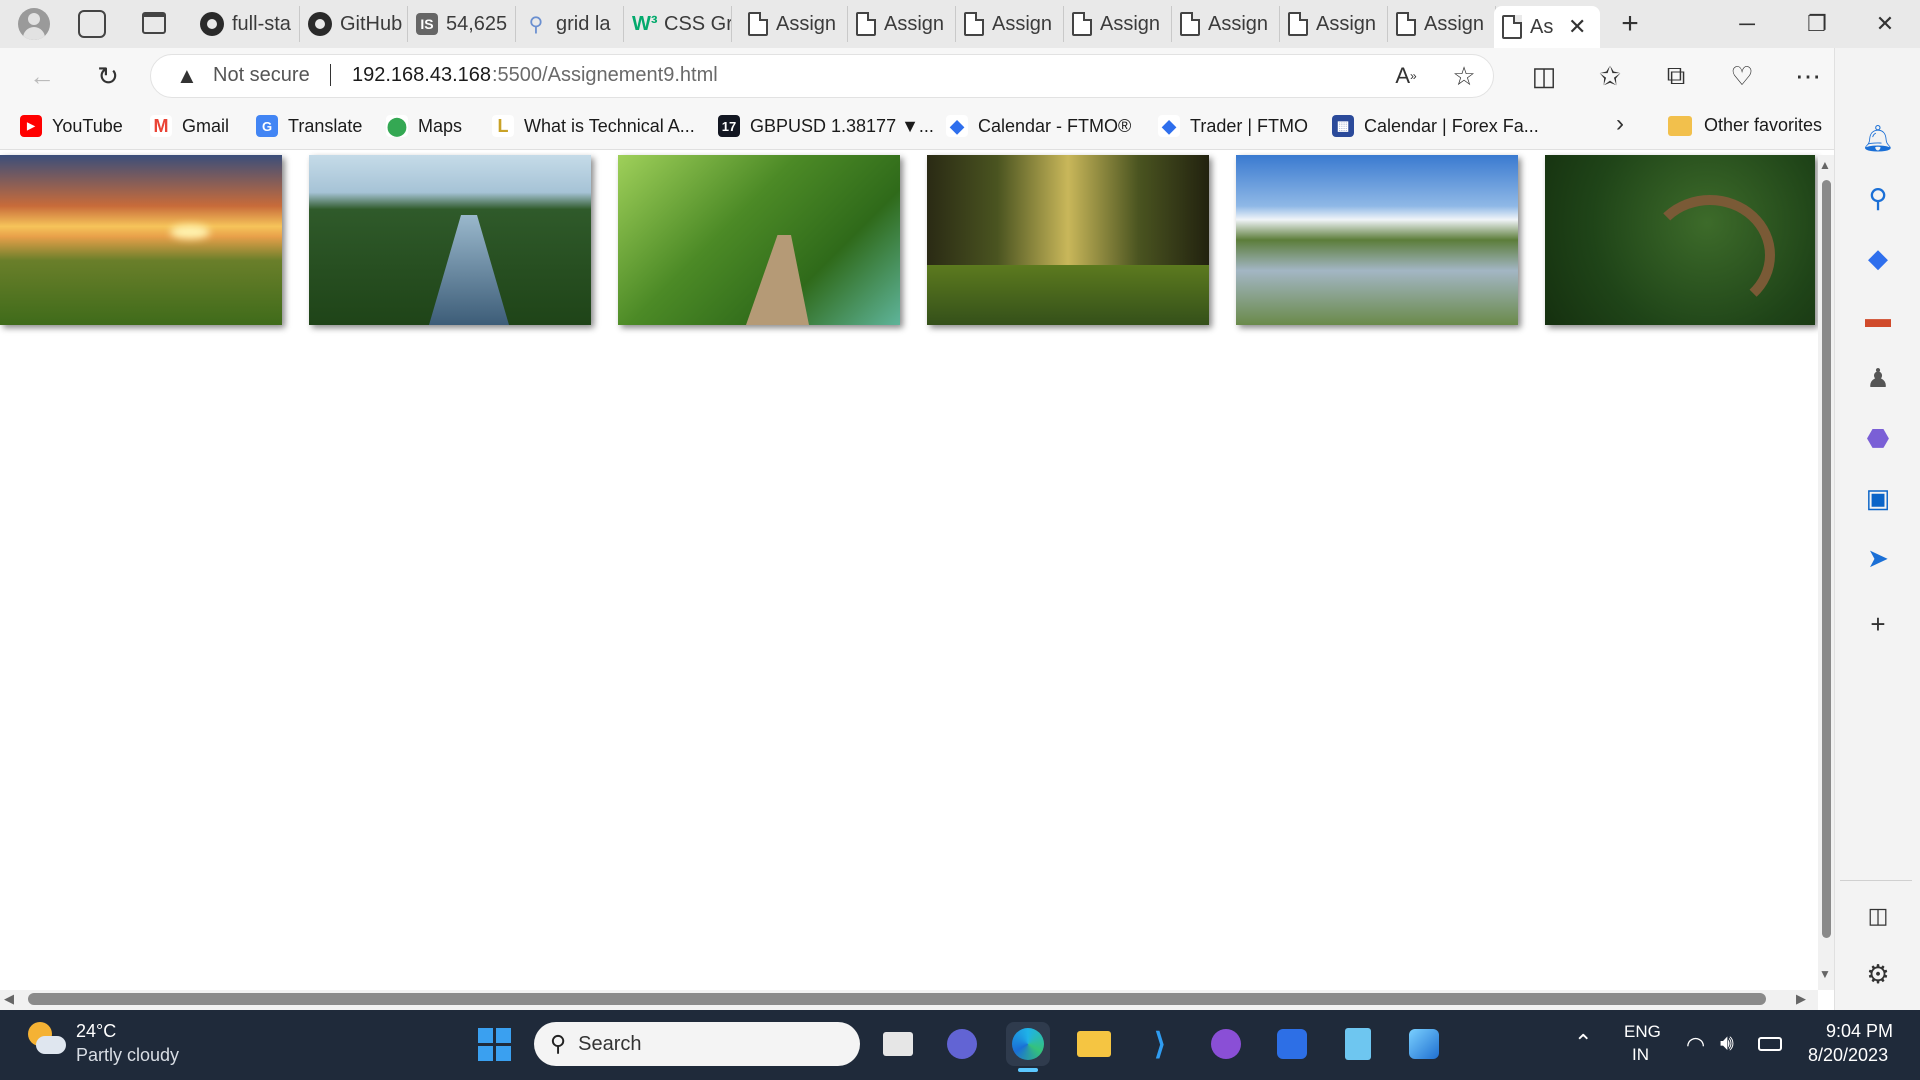  Describe the element at coordinates (645, 23) in the screenshot. I see `w3-icon: W³` at that location.